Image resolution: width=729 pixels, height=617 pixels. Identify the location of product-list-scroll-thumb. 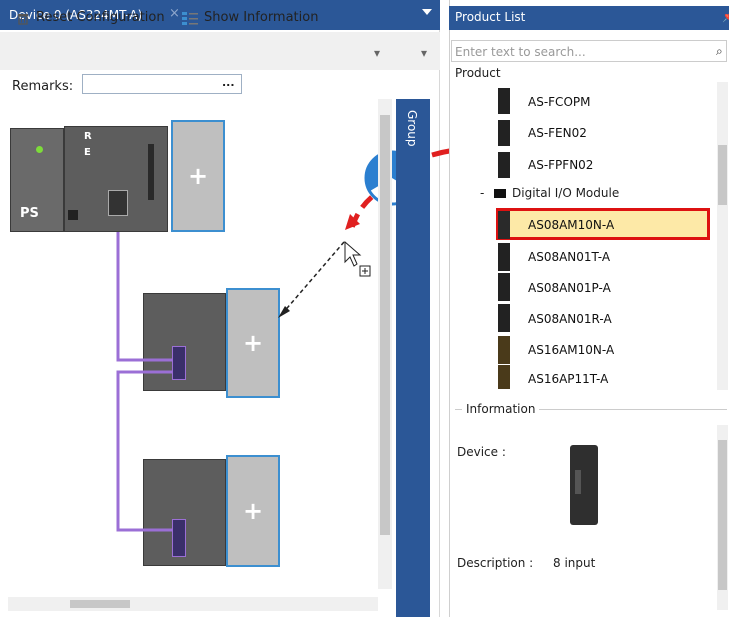
(722, 175).